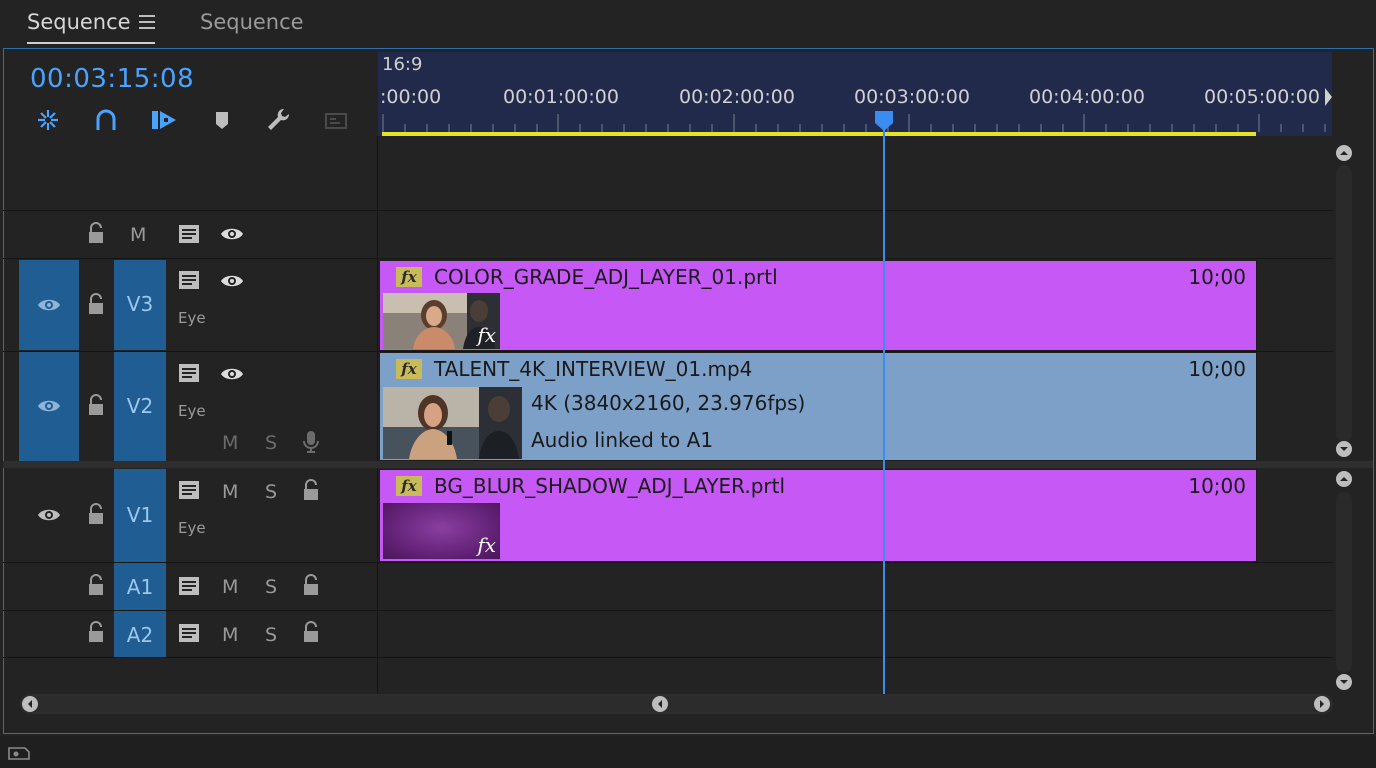  I want to click on playhead-line, so click(884, 407).